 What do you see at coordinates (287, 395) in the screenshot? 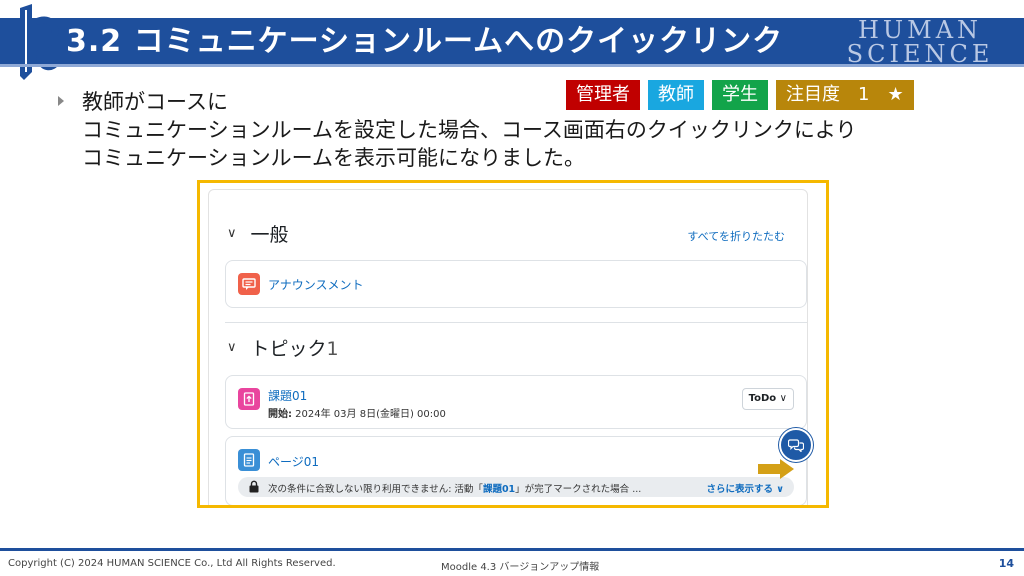
I see `activity-link: 課題01` at bounding box center [287, 395].